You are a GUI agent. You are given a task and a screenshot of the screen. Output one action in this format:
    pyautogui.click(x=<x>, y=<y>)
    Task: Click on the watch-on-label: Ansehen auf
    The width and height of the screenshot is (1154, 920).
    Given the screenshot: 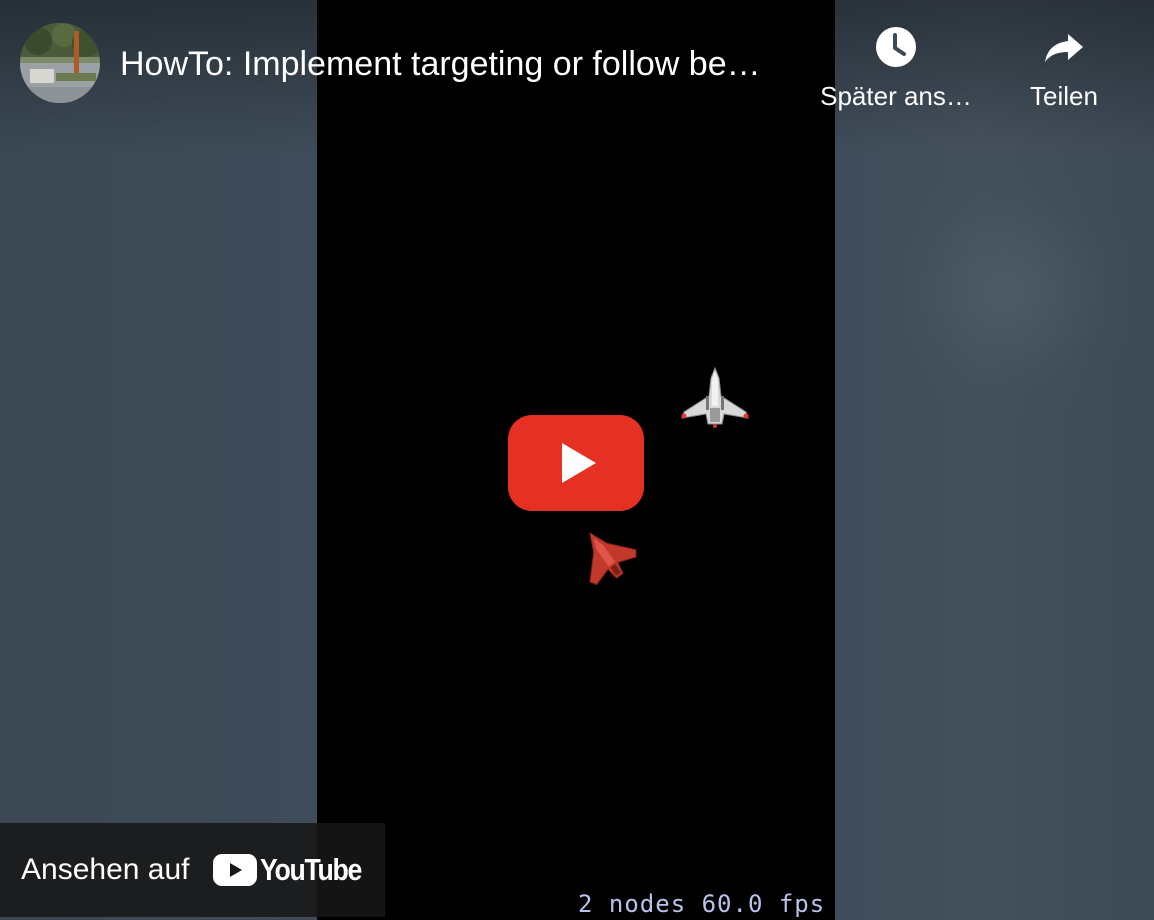 What is the action you would take?
    pyautogui.click(x=105, y=869)
    